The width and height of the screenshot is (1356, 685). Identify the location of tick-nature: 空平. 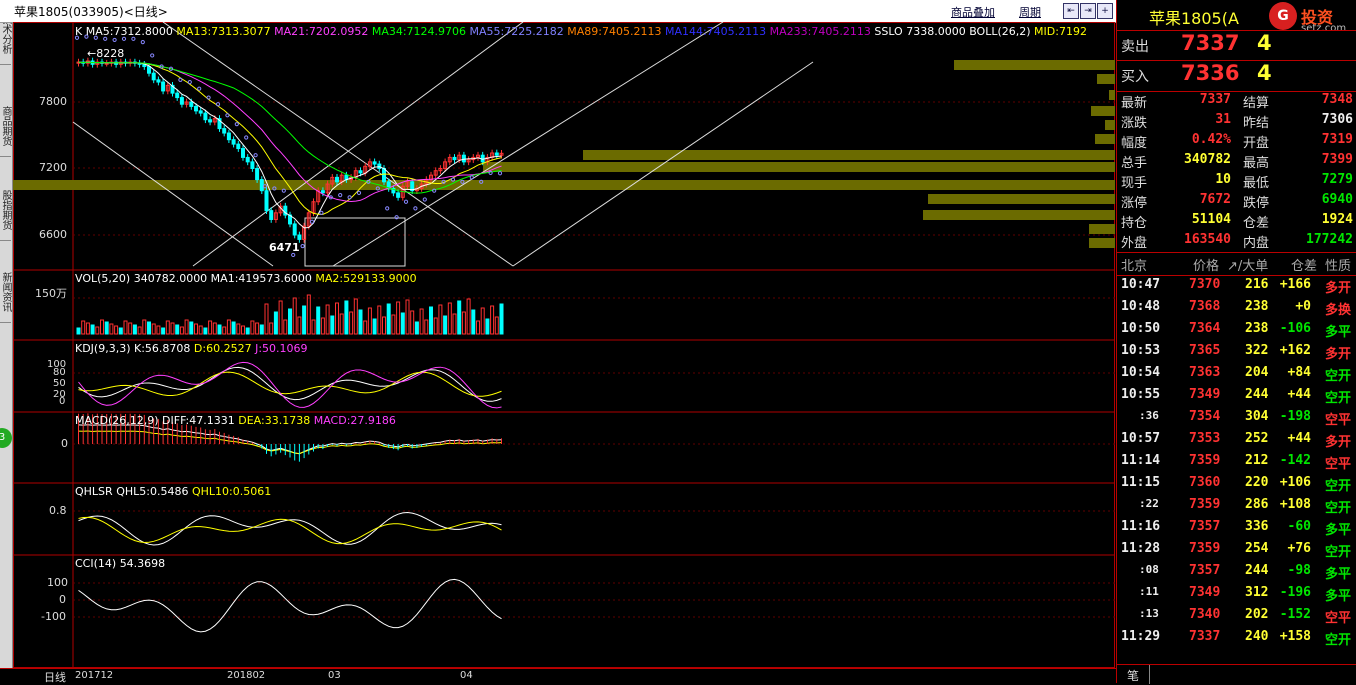
(1338, 420).